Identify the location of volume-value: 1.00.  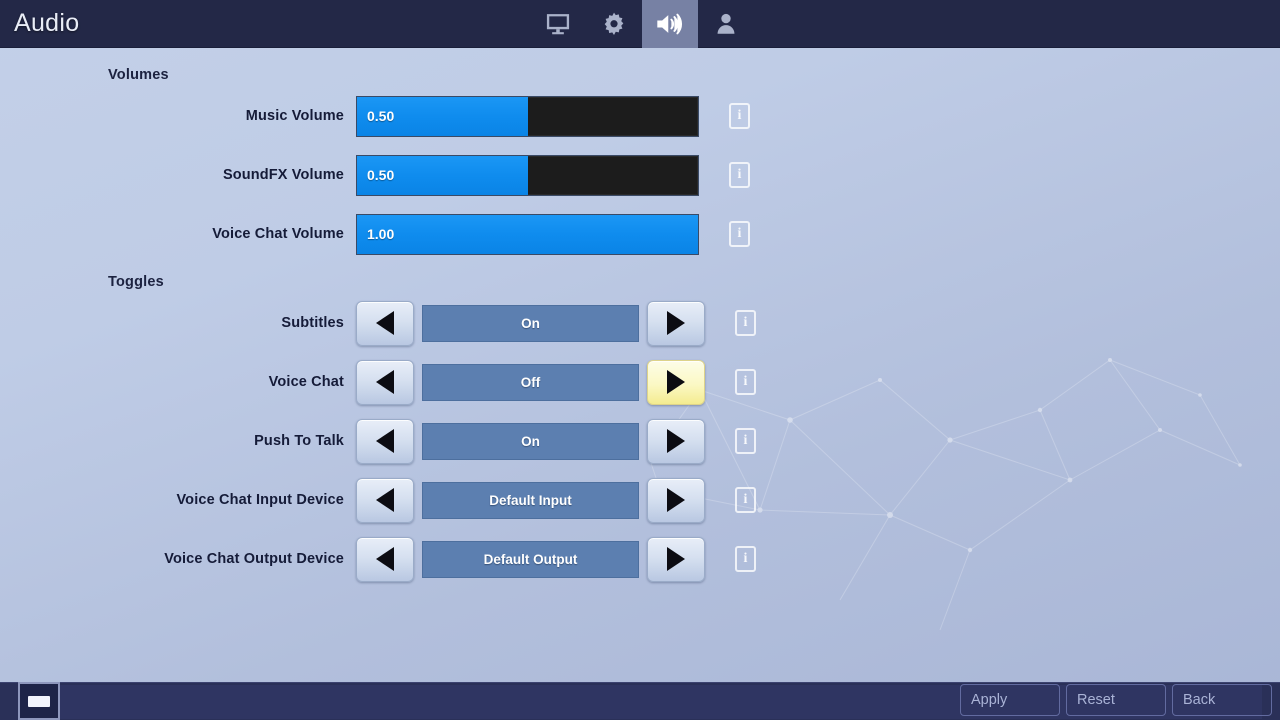
(381, 234).